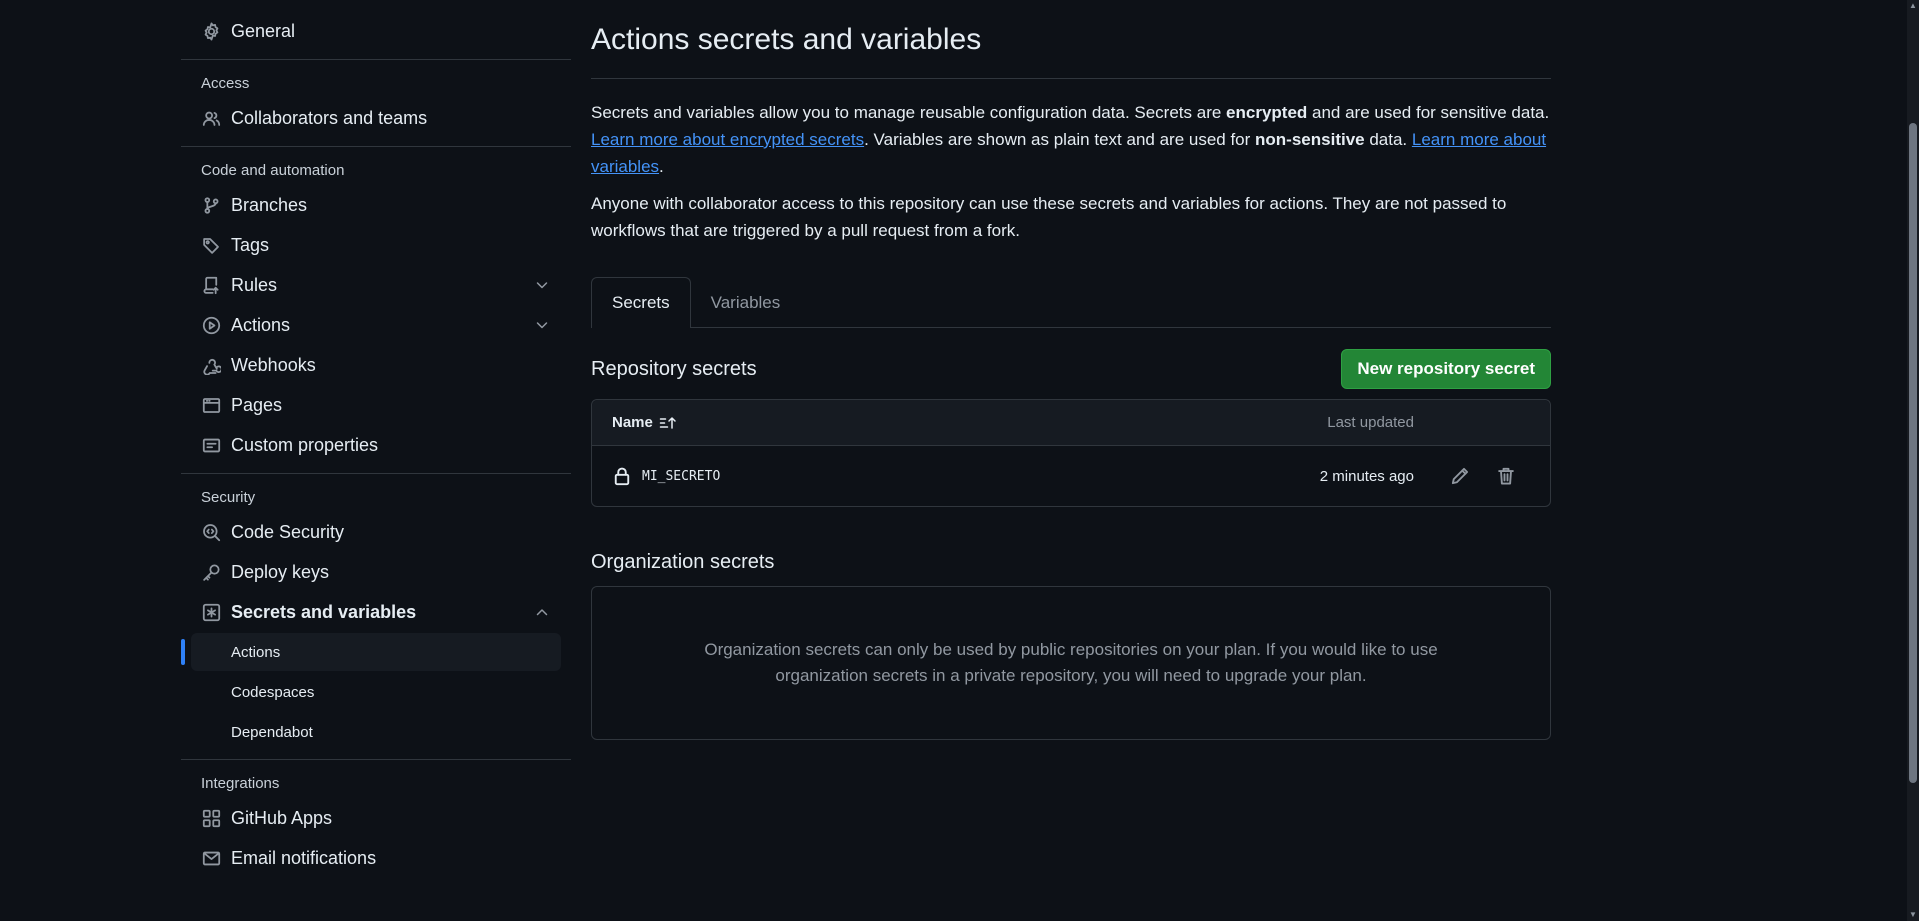 The image size is (1919, 921). Describe the element at coordinates (263, 30) in the screenshot. I see `sidebar-item-label: General` at that location.